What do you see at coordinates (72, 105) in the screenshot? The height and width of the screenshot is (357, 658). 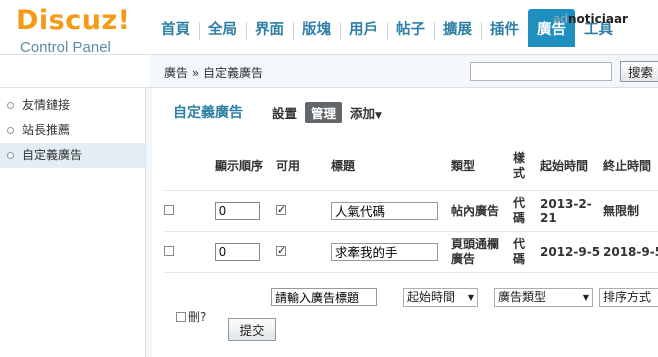 I see `sidebar-item-friend-links: 友情鏈接` at bounding box center [72, 105].